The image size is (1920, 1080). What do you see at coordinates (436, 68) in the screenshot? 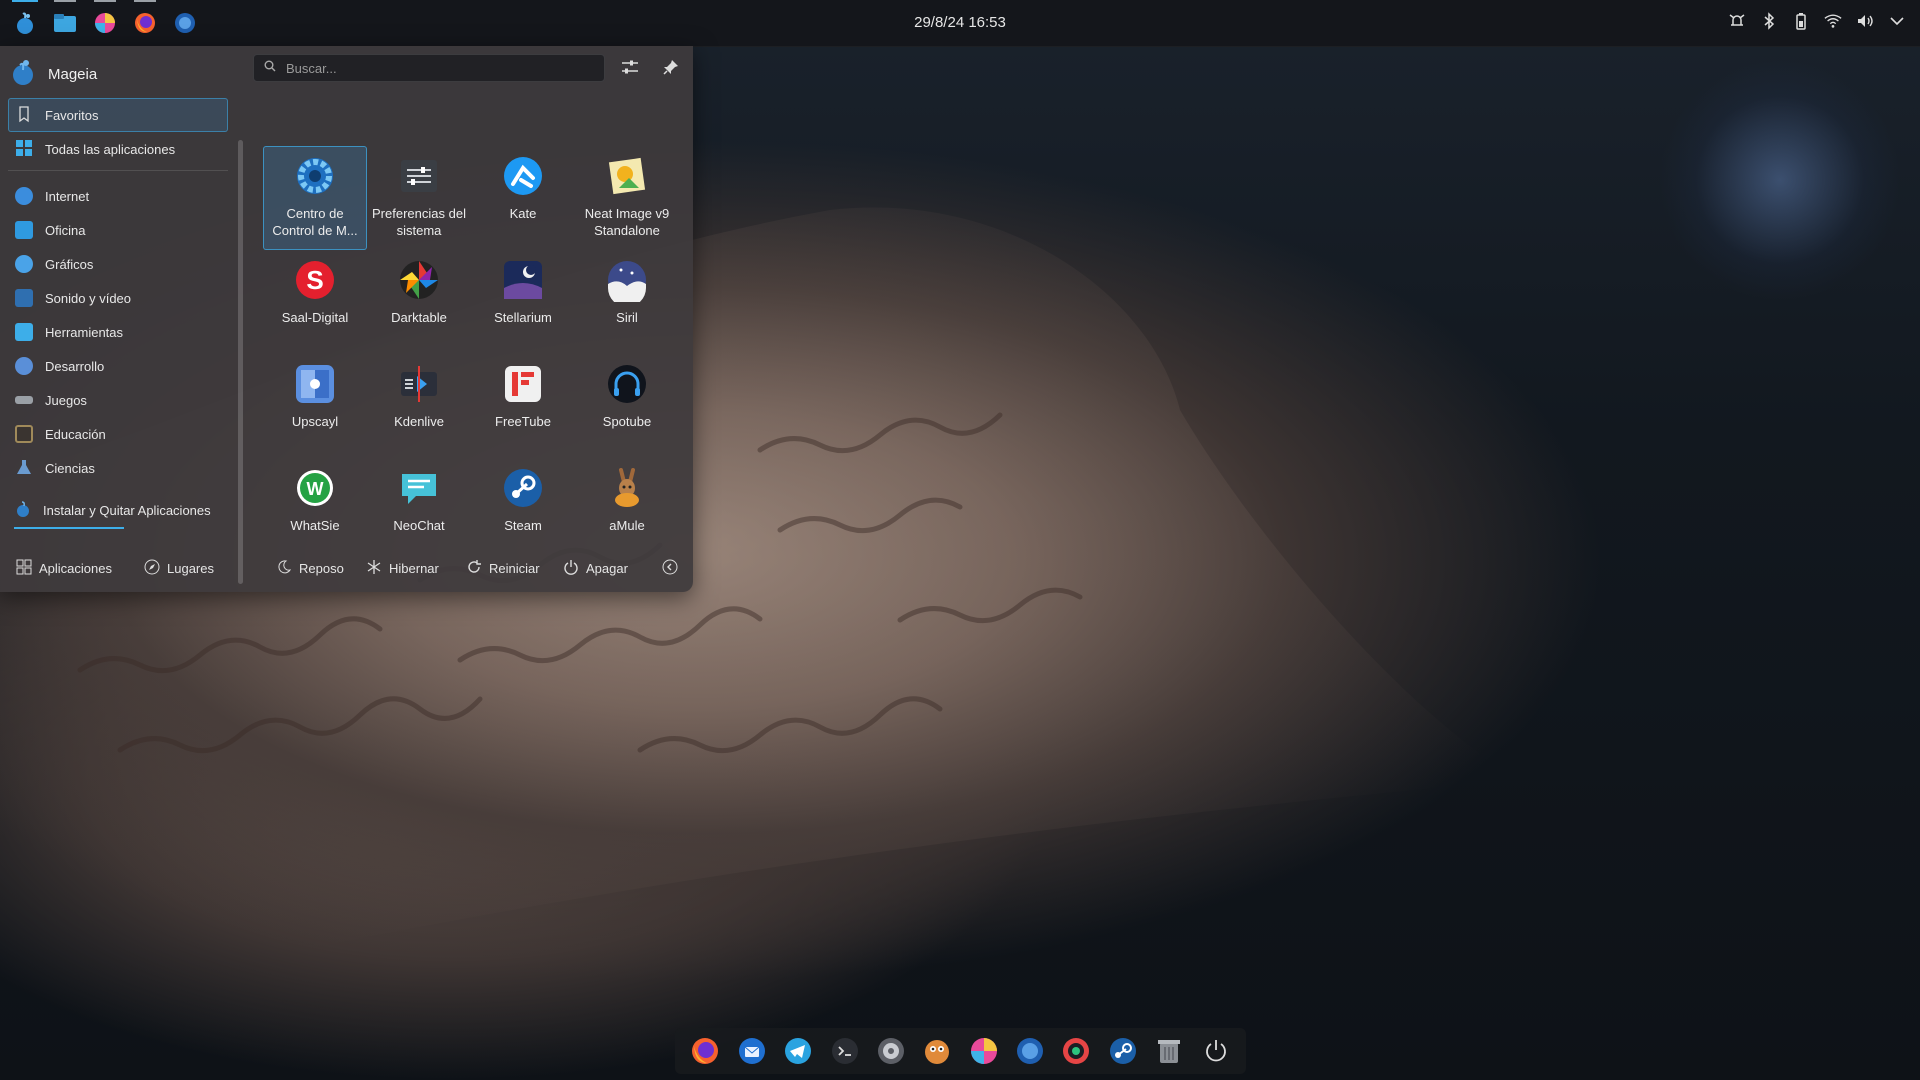
I see `search-input` at bounding box center [436, 68].